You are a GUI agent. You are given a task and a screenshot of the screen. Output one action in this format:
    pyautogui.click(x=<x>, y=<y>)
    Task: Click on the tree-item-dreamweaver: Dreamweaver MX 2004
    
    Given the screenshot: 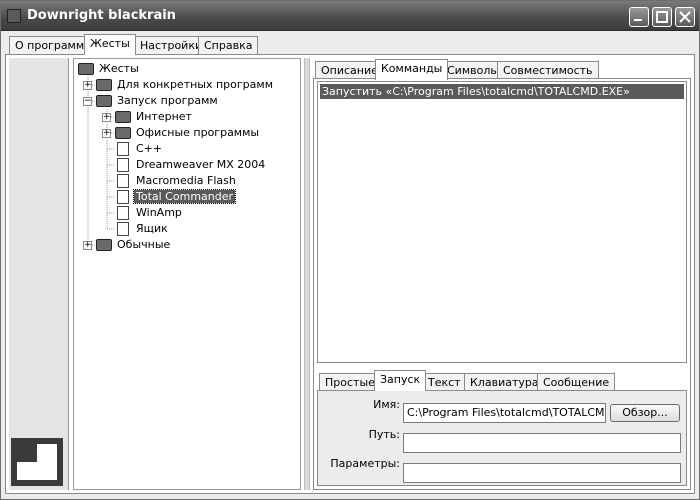 What is the action you would take?
    pyautogui.click(x=192, y=165)
    